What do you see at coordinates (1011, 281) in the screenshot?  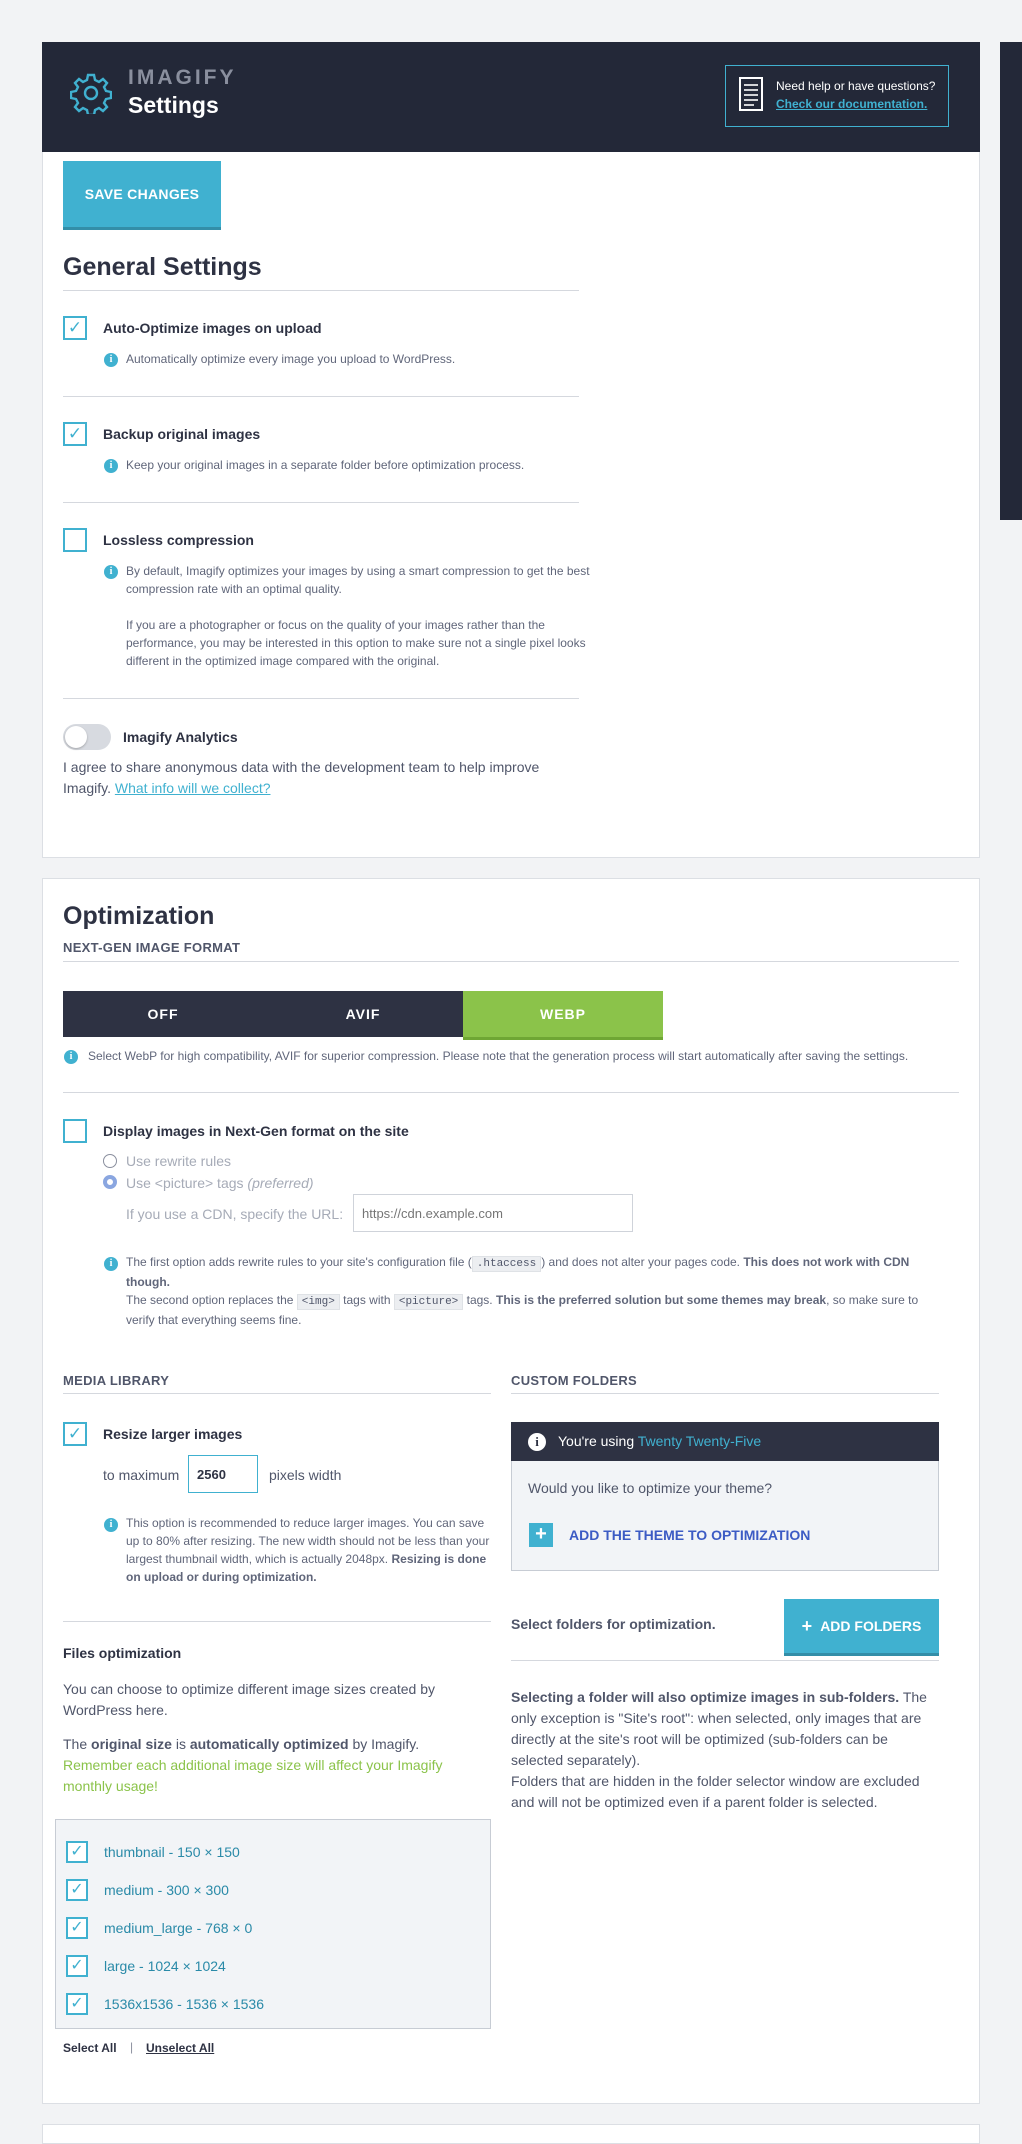 I see `side-panel-edge` at bounding box center [1011, 281].